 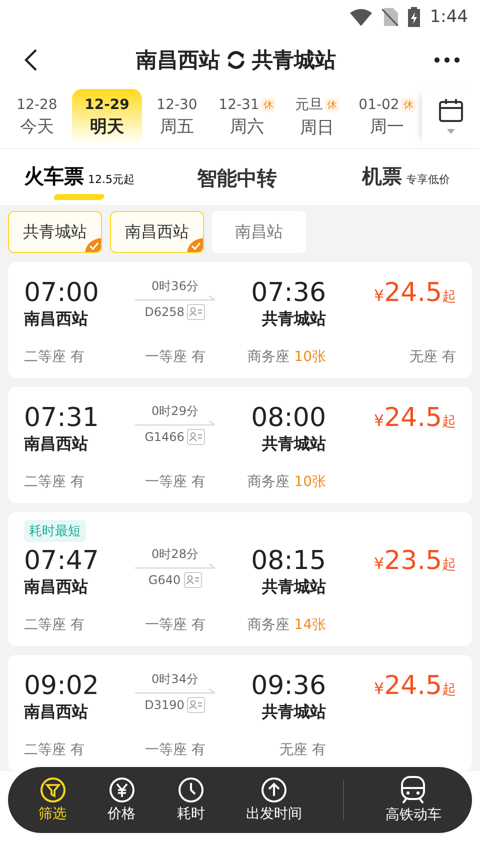 What do you see at coordinates (175, 411) in the screenshot?
I see `duration: 0时29分` at bounding box center [175, 411].